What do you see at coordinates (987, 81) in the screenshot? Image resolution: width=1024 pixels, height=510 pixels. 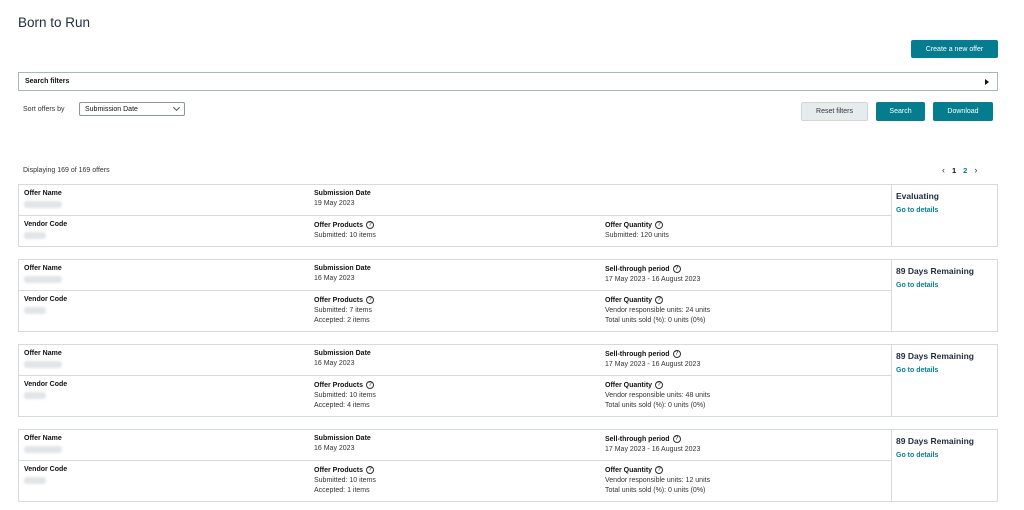 I see `triangle-right-icon` at bounding box center [987, 81].